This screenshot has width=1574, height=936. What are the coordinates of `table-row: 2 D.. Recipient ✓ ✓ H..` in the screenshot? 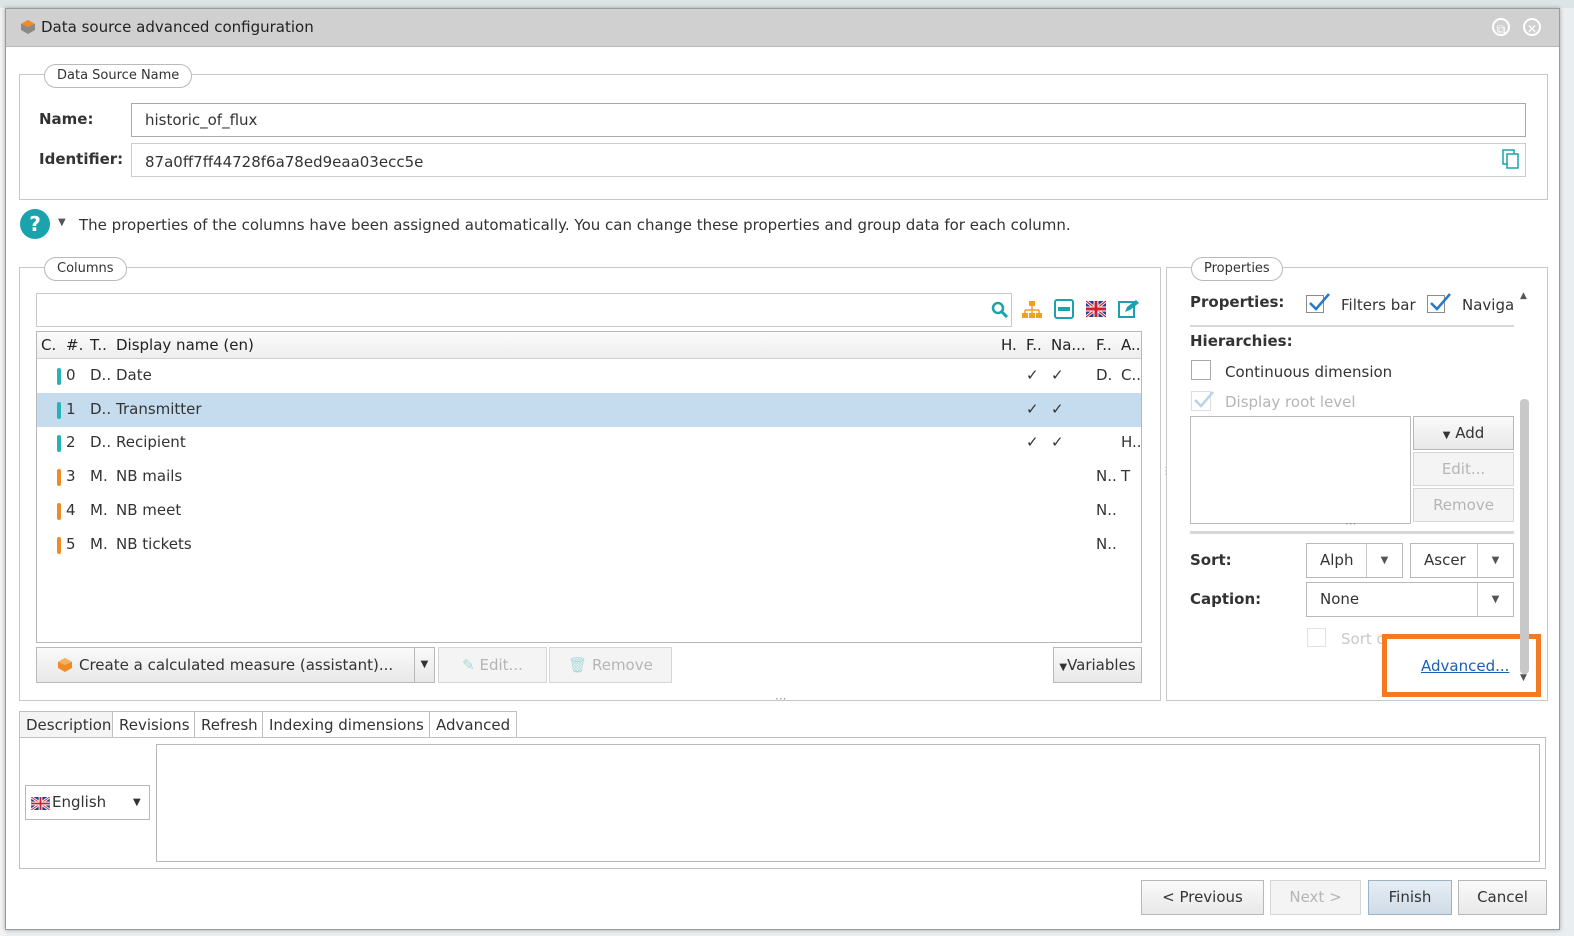 It's located at (589, 443).